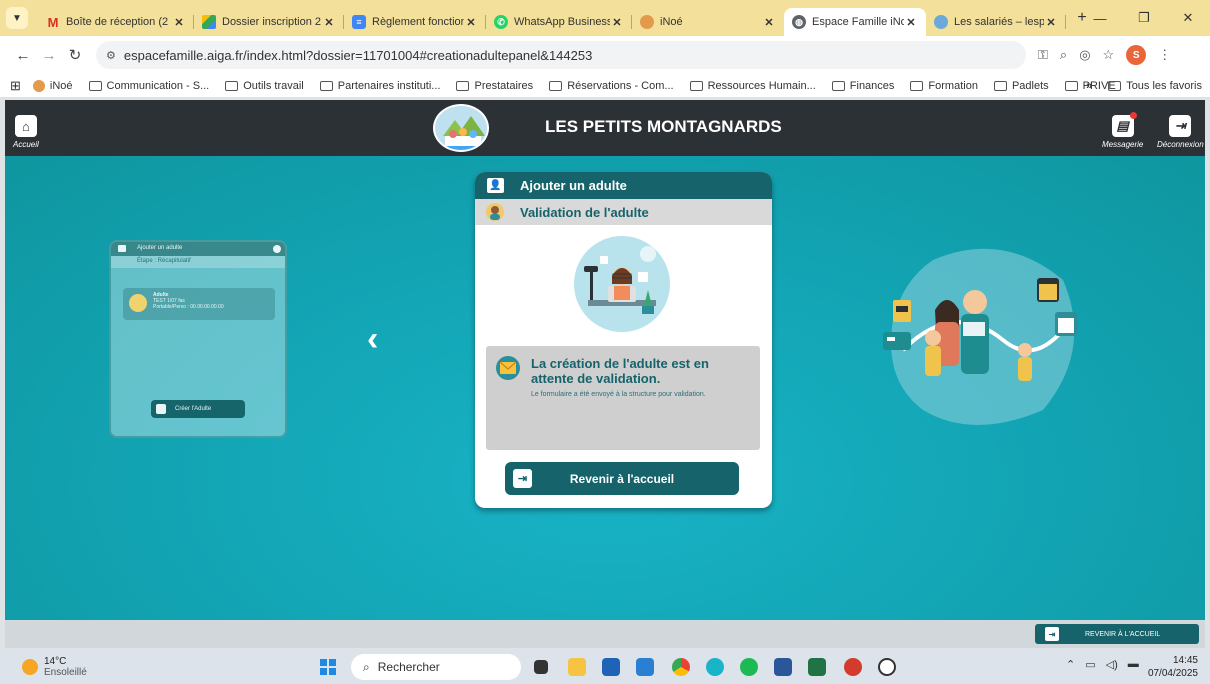 This screenshot has height=684, width=1210. I want to click on reload-icon: ↻, so click(75, 55).